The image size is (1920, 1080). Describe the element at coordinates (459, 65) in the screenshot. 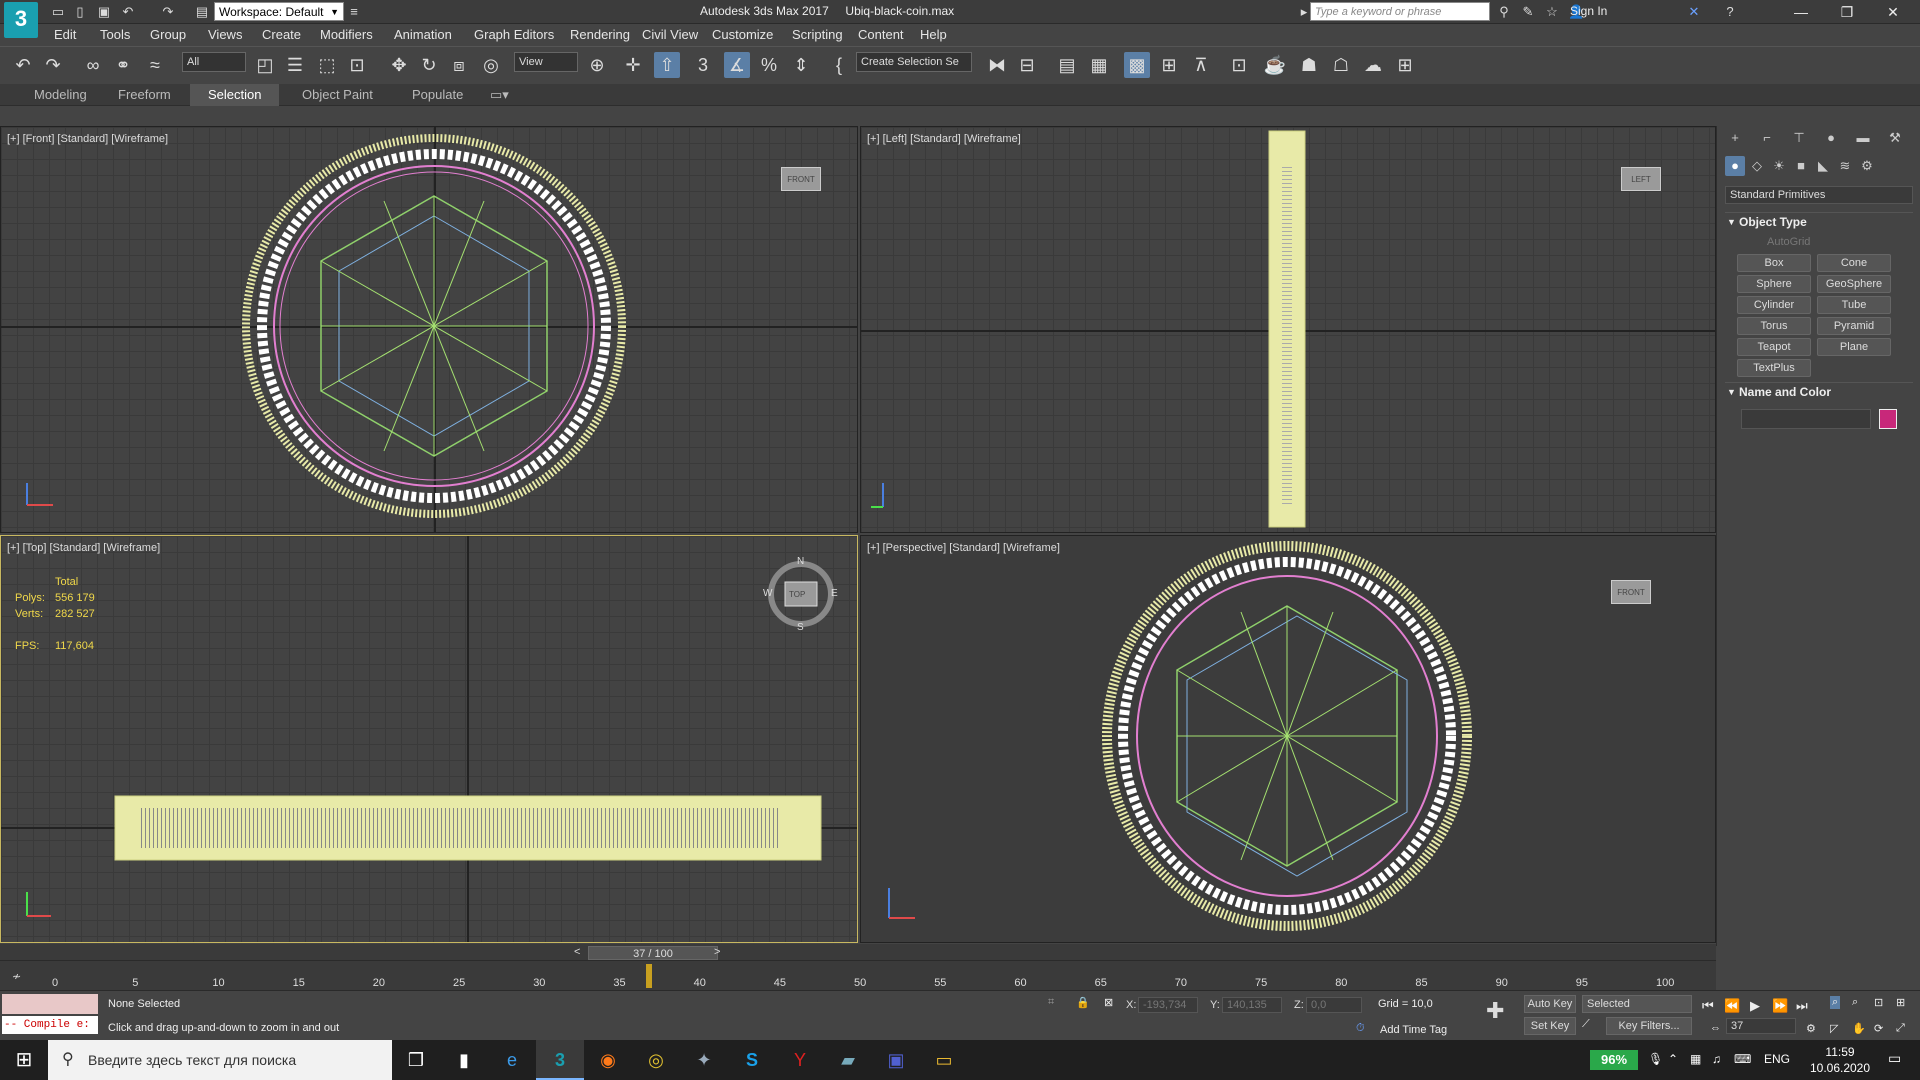

I see `scale-icon: ⧈` at that location.